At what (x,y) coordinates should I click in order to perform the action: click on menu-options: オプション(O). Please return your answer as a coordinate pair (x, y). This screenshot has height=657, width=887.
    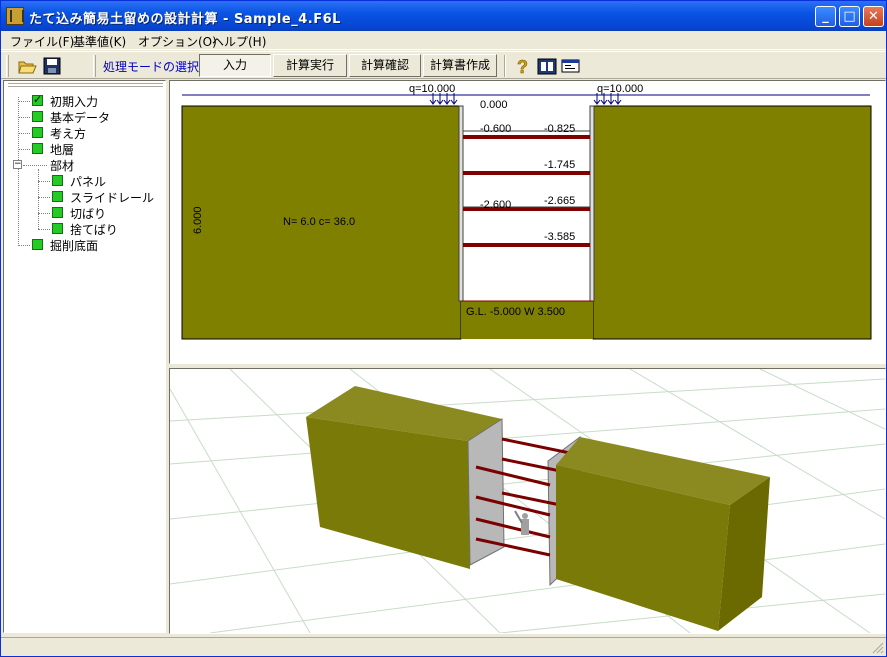
    Looking at the image, I should click on (177, 41).